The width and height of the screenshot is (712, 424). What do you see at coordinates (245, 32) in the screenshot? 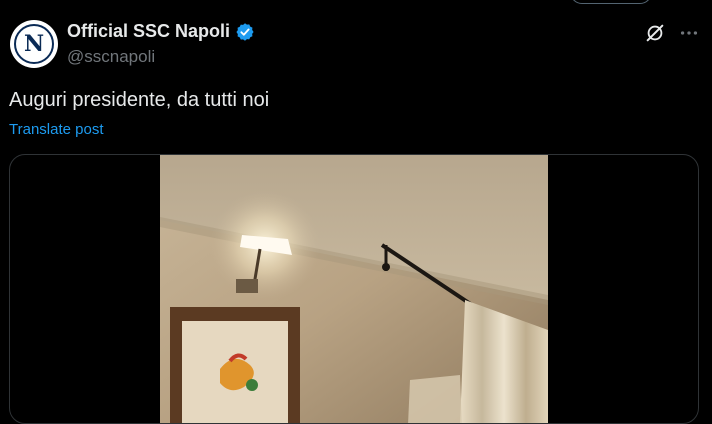
I see `verified-badge-icon` at bounding box center [245, 32].